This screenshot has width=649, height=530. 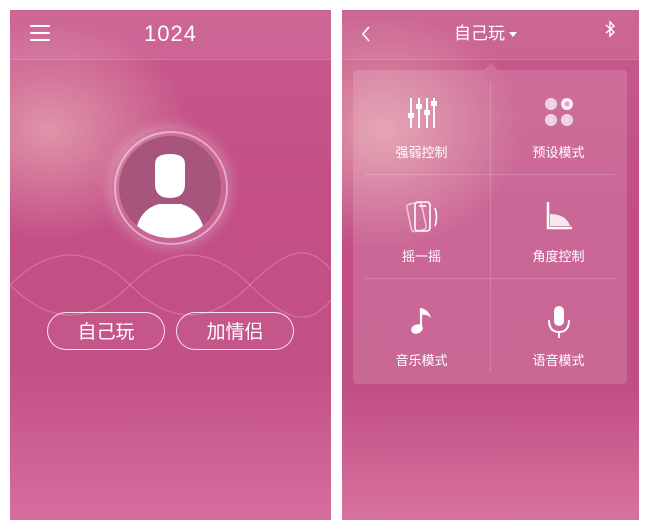 I want to click on mode-shake: 摇一摇, so click(x=421, y=226).